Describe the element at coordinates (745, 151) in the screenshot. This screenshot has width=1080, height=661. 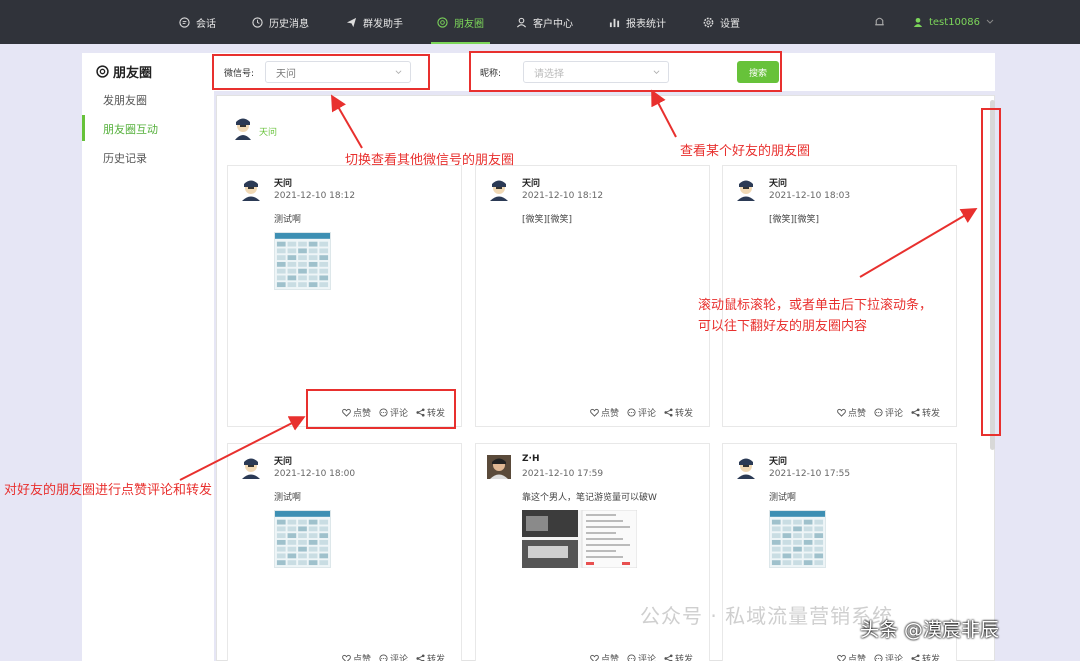
I see `annotation-view-friend: 查看某个好友的朋友圈` at that location.